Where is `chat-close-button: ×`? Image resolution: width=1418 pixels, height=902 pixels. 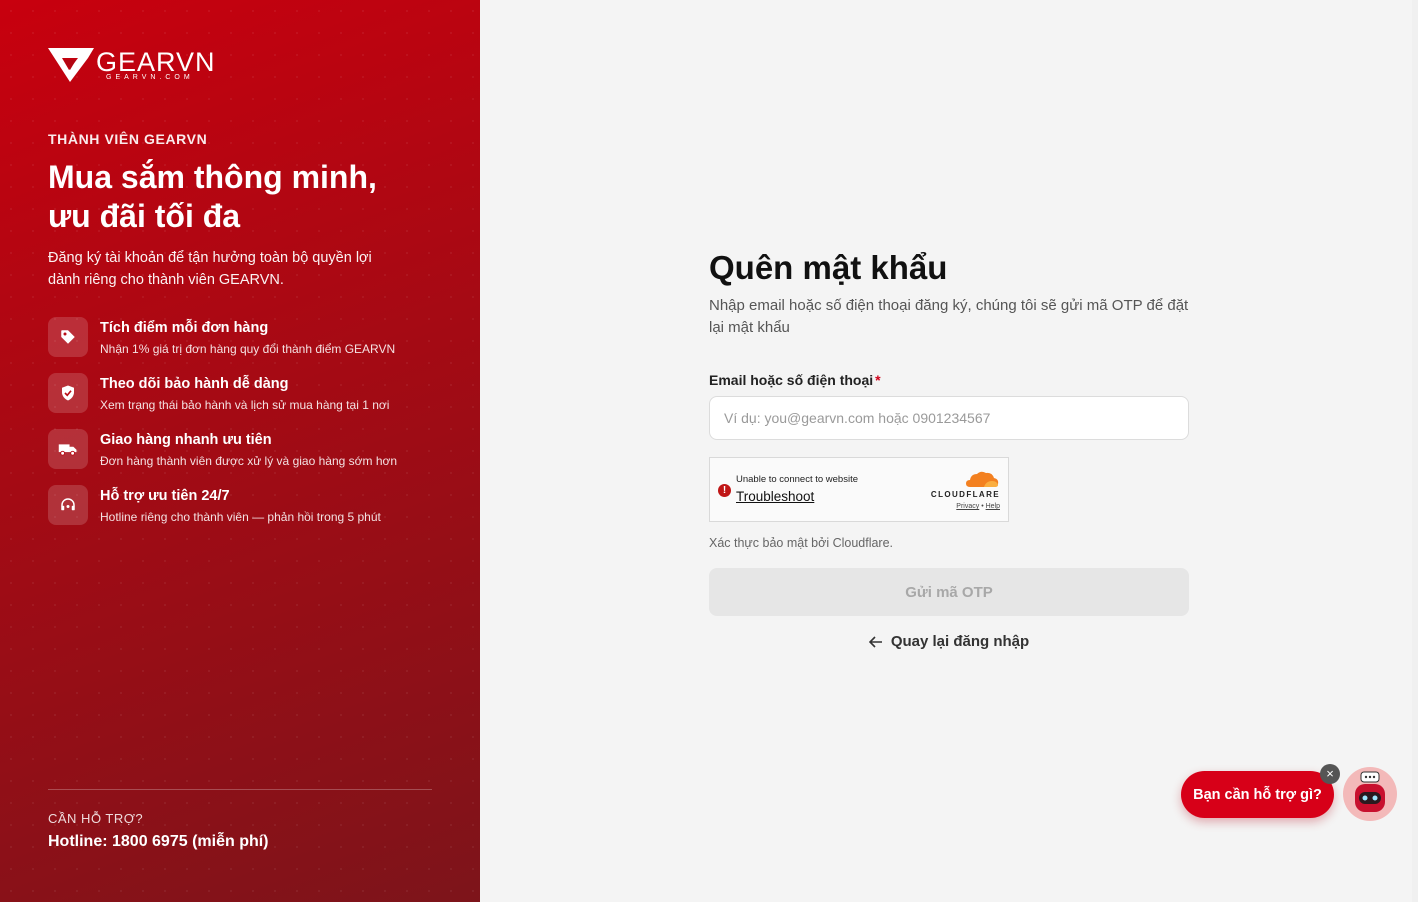 chat-close-button: × is located at coordinates (1330, 774).